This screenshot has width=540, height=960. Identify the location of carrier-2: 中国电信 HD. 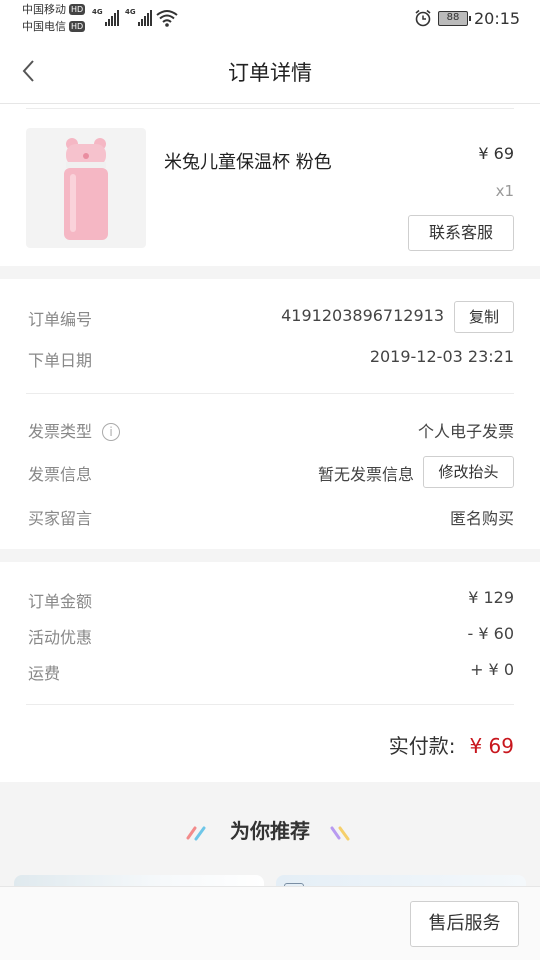
(54, 27).